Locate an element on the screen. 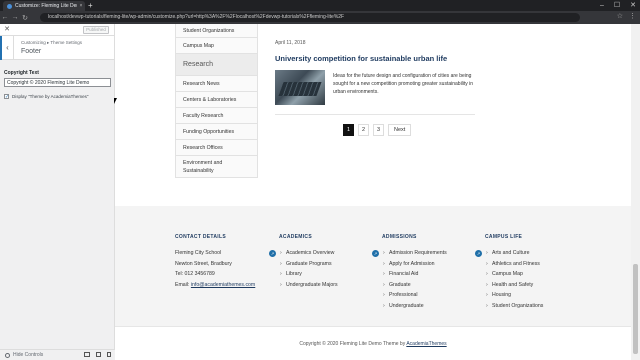 The width and height of the screenshot is (640, 360). device-preview-buttons is located at coordinates (97, 354).